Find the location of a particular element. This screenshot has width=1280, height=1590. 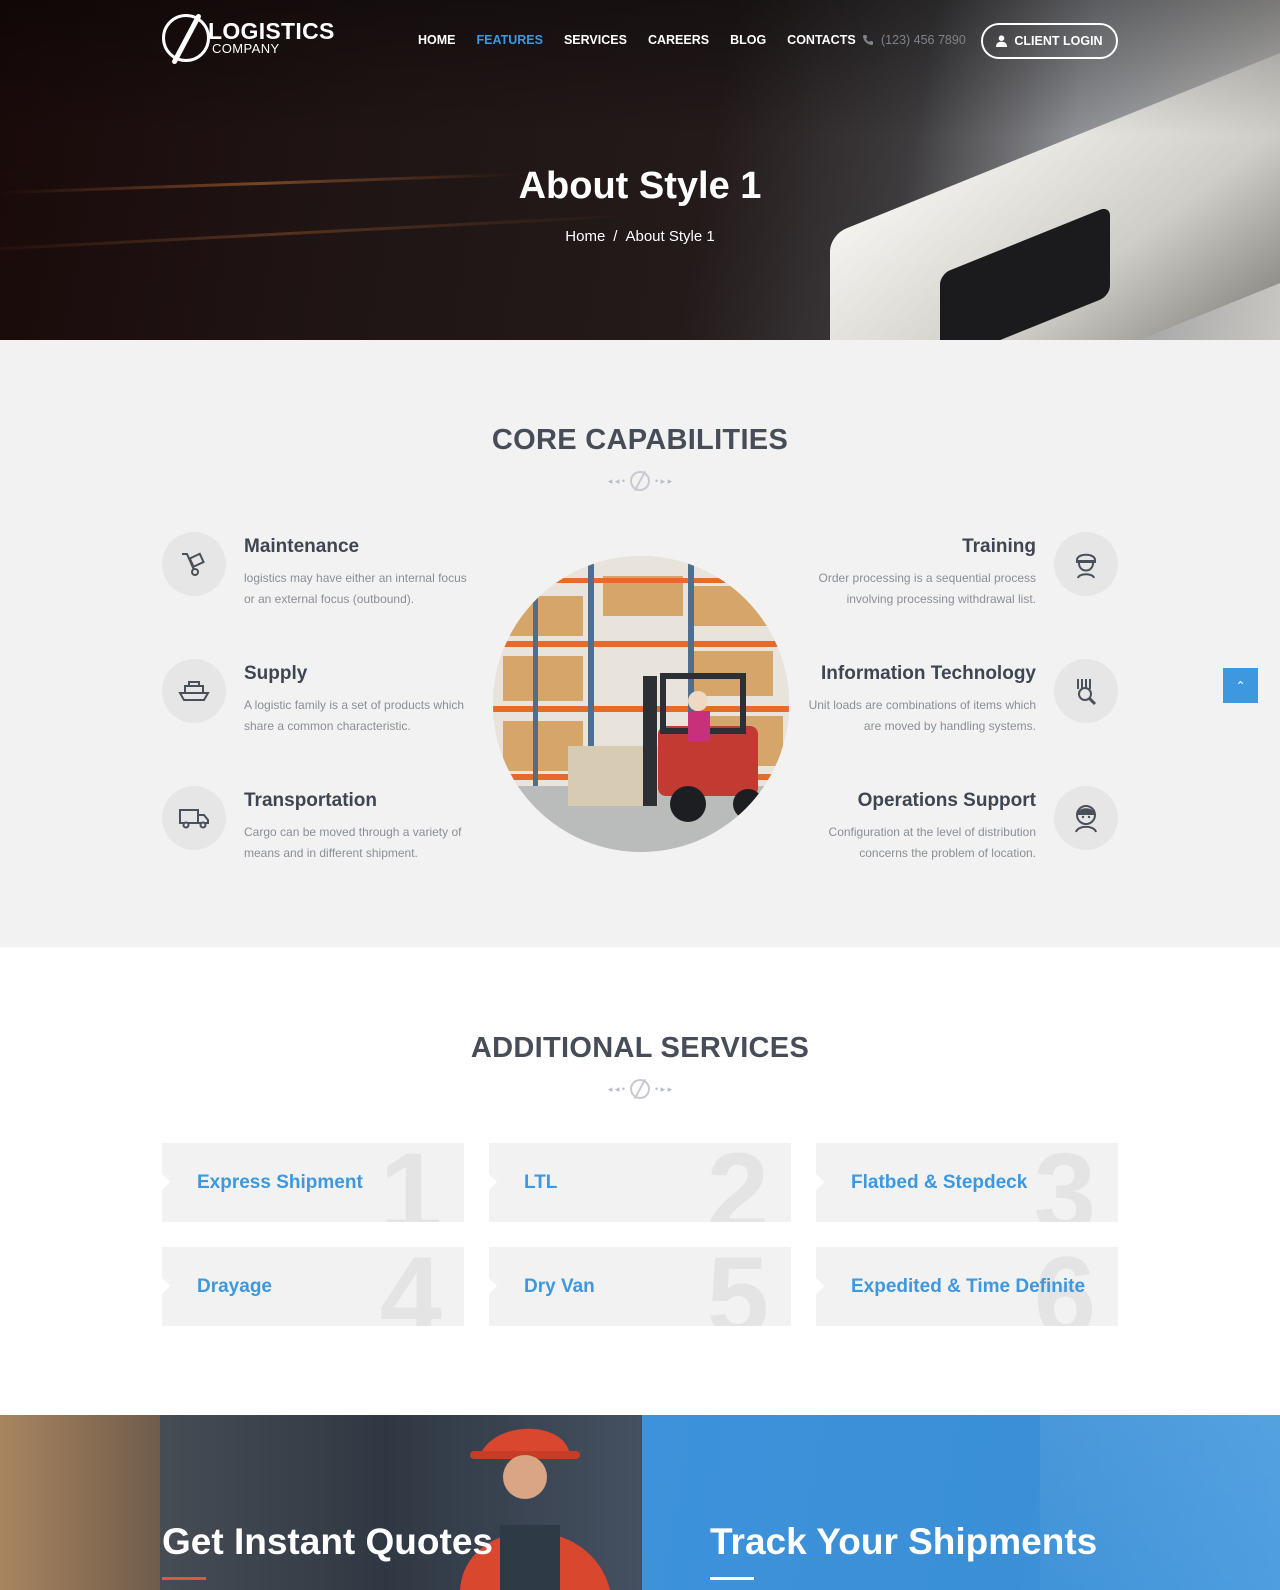

nav-contacts: CONTACTS is located at coordinates (821, 40).